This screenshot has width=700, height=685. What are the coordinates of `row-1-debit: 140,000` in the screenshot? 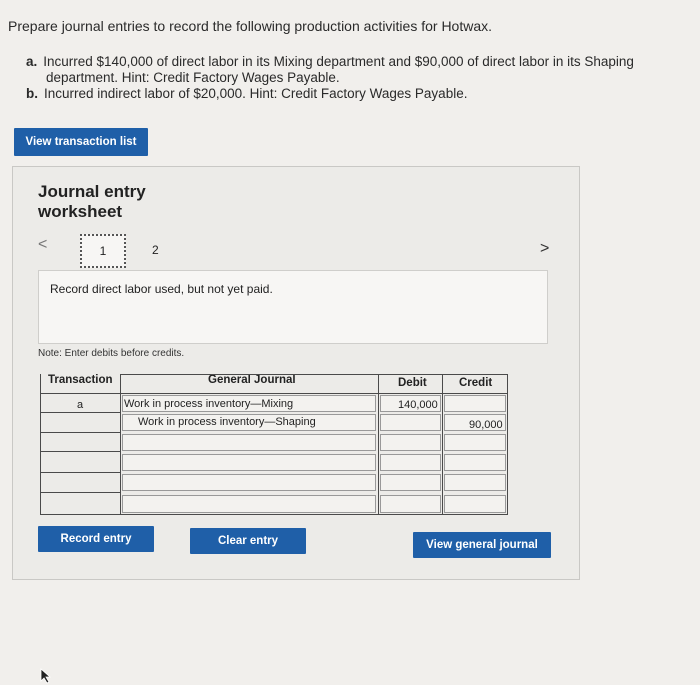 It's located at (418, 405).